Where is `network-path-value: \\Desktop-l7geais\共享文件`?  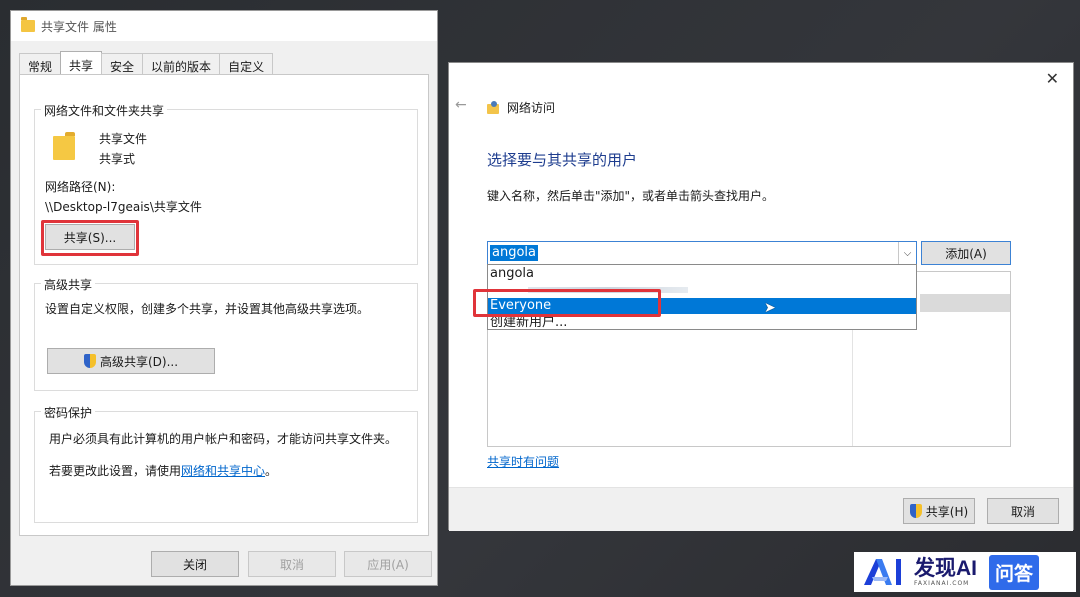
network-path-value: \\Desktop-l7geais\共享文件 is located at coordinates (123, 207).